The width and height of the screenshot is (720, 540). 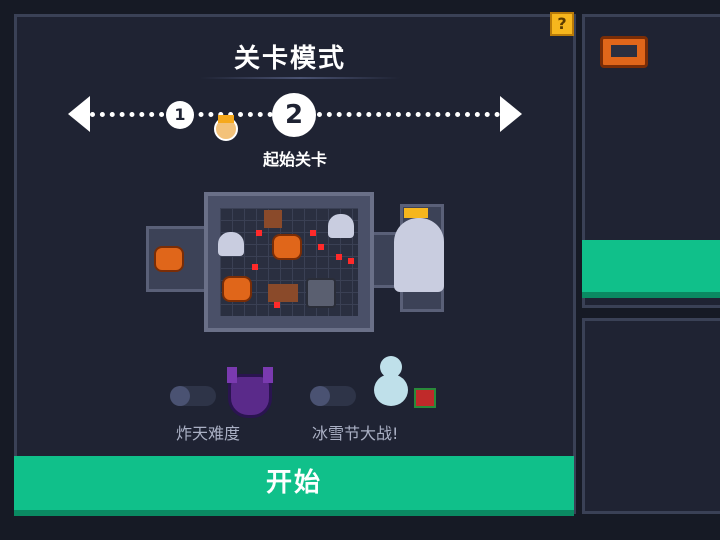 What do you see at coordinates (294, 159) in the screenshot?
I see `selected-stage-label: 起始关卡` at bounding box center [294, 159].